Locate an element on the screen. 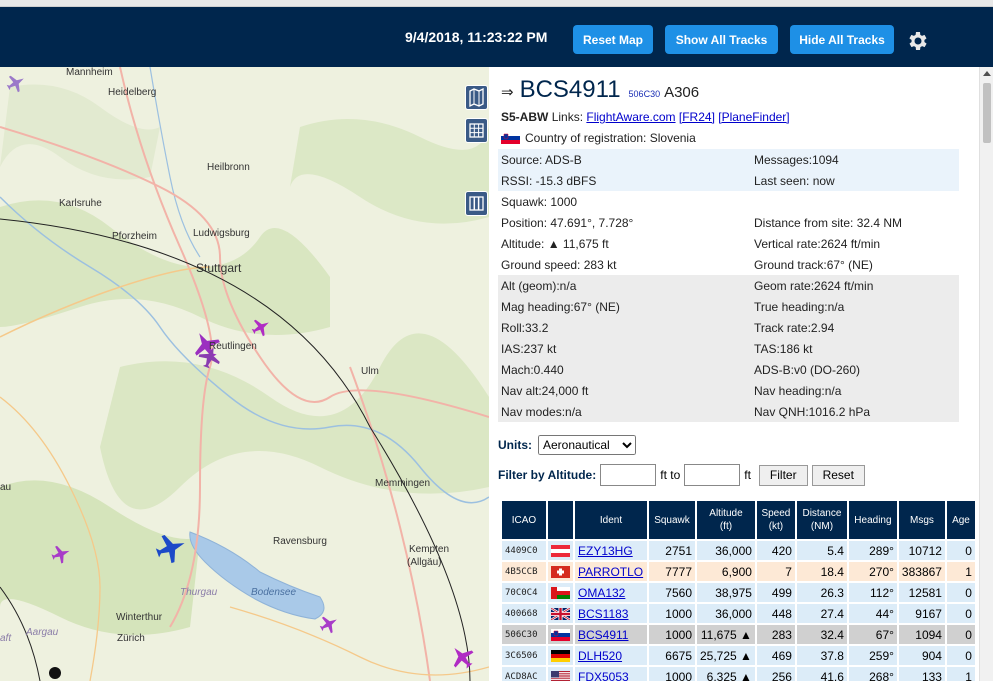 This screenshot has width=993, height=681. column-header: ICAO is located at coordinates (524, 520).